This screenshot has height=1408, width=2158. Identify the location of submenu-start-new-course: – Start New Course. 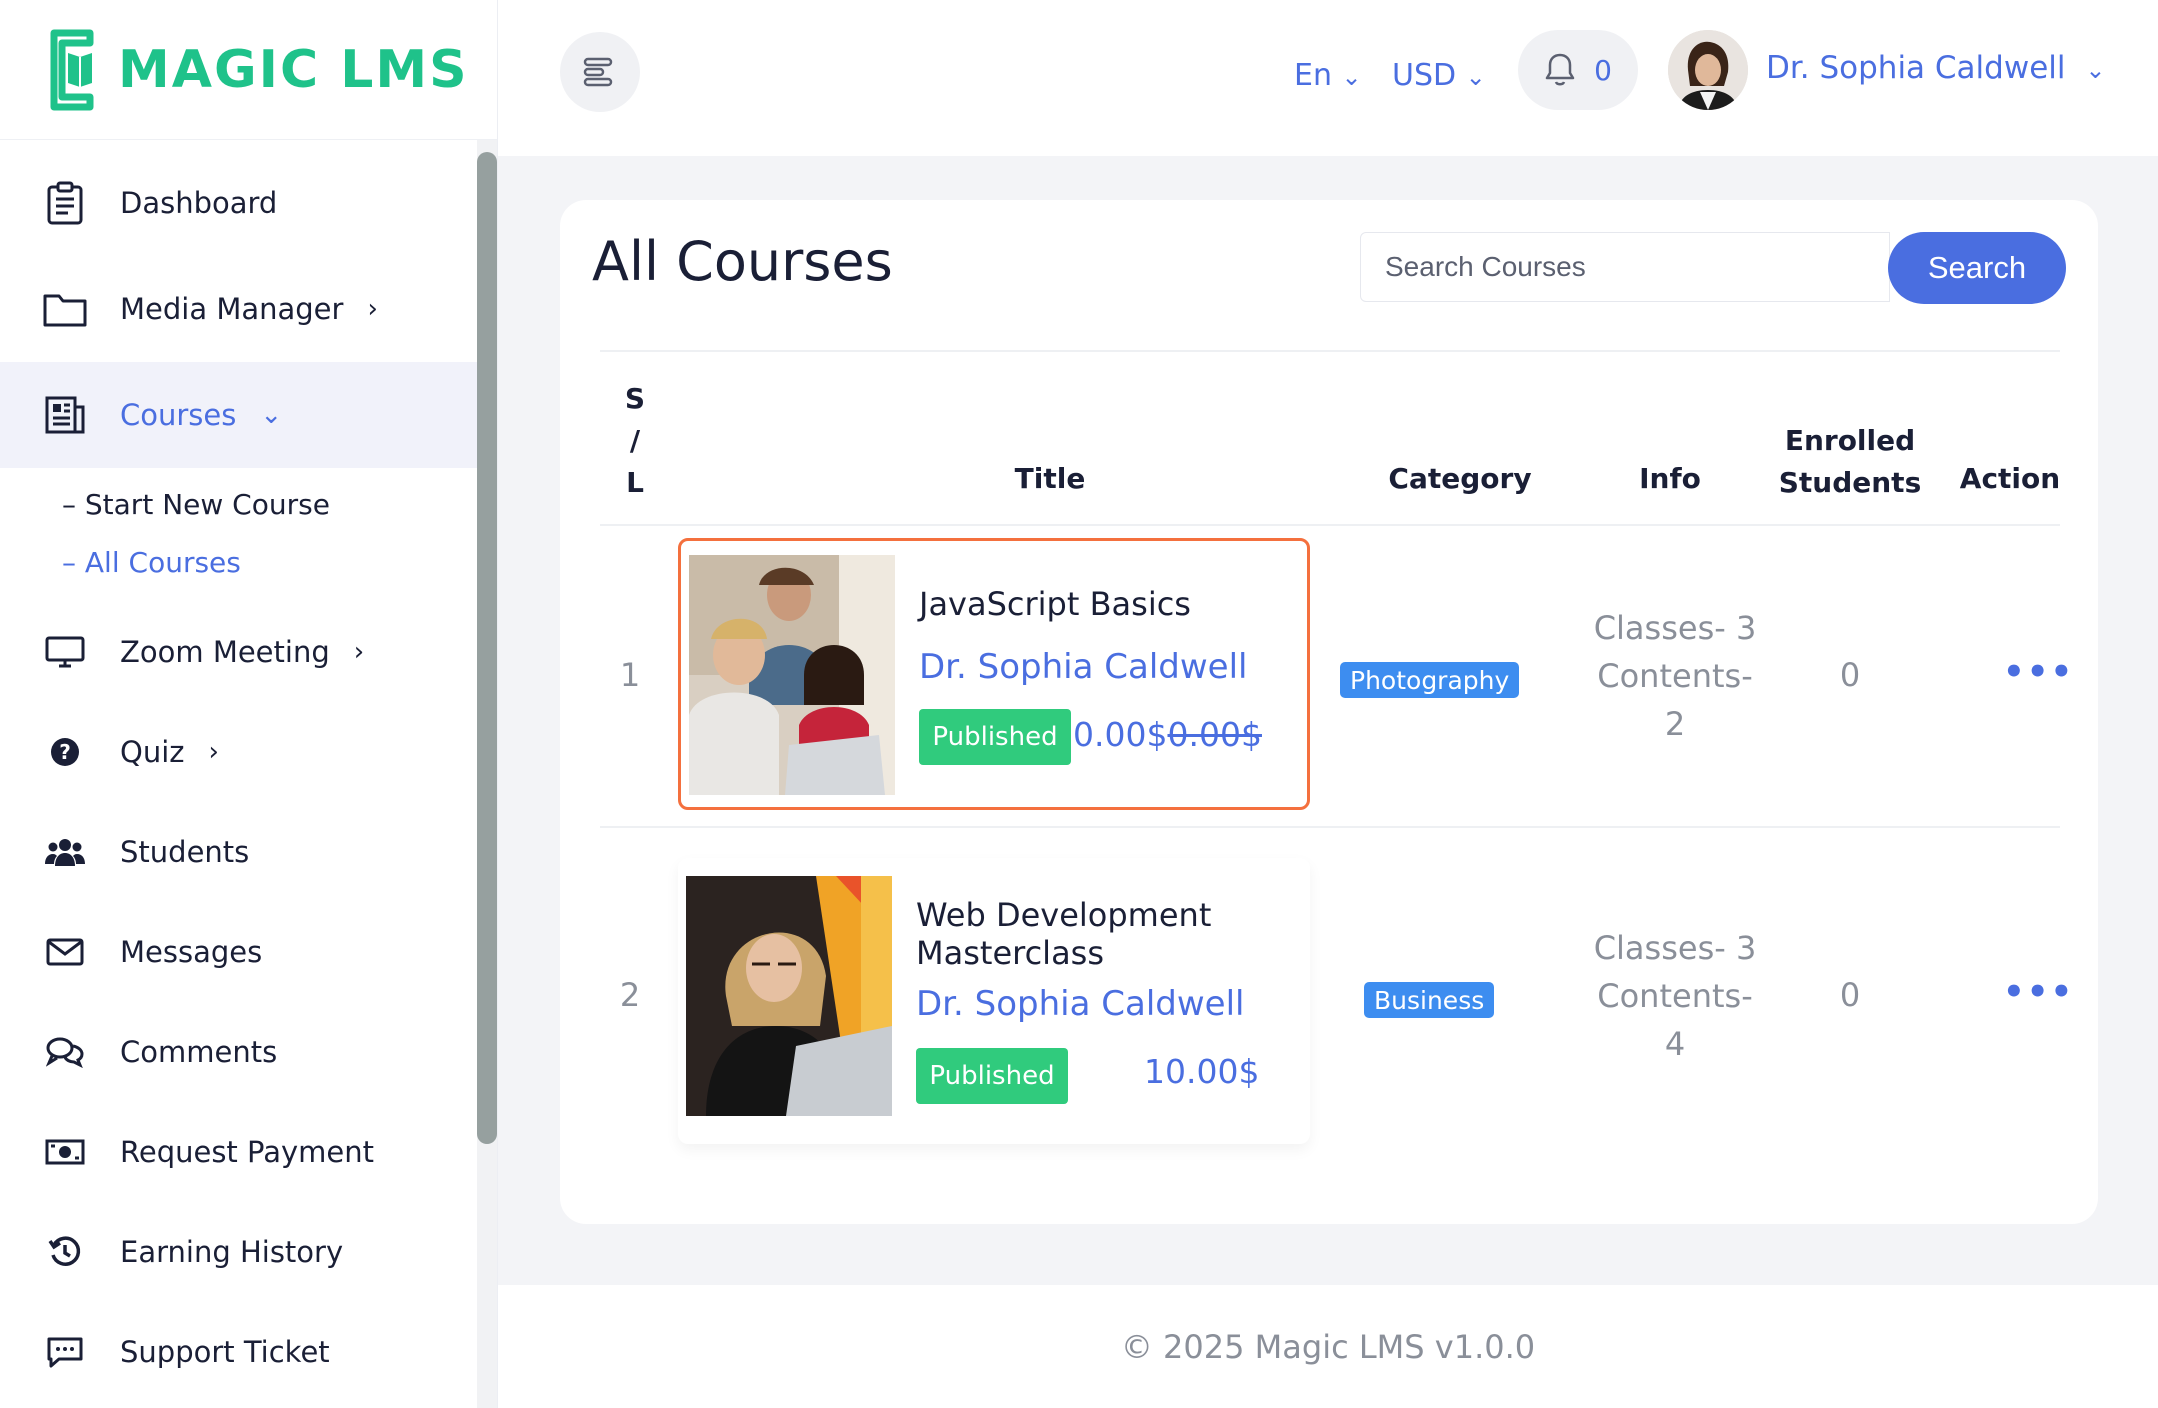
(269, 505).